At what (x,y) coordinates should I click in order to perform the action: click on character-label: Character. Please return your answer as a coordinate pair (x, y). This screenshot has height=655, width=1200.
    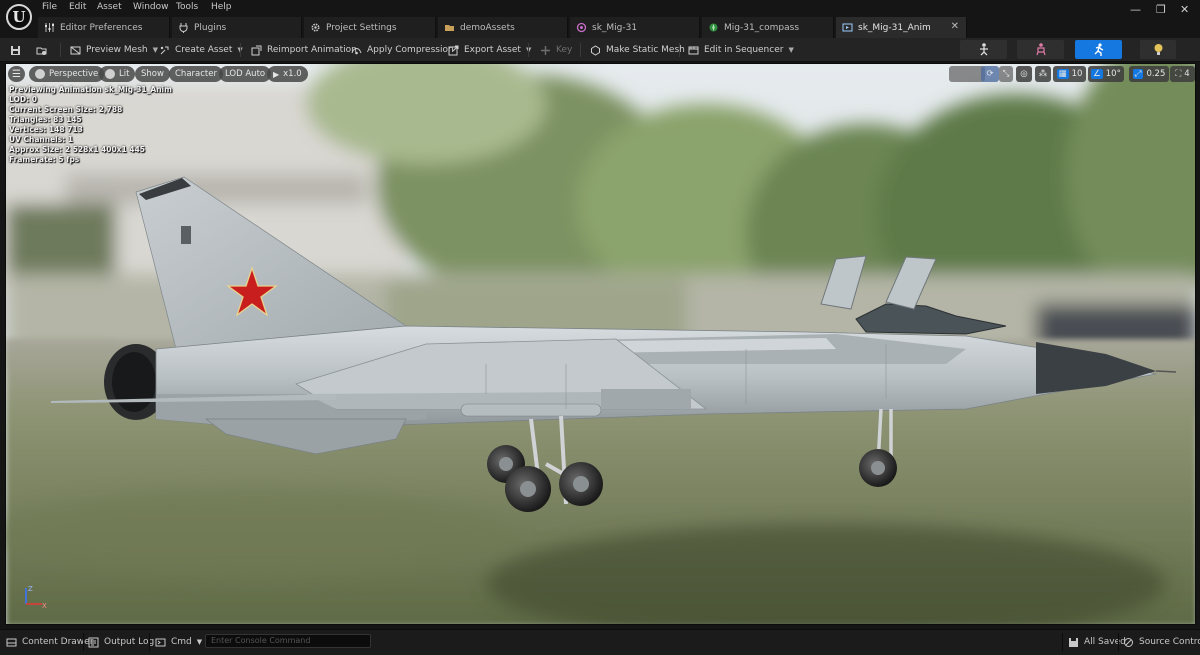
    Looking at the image, I should click on (196, 74).